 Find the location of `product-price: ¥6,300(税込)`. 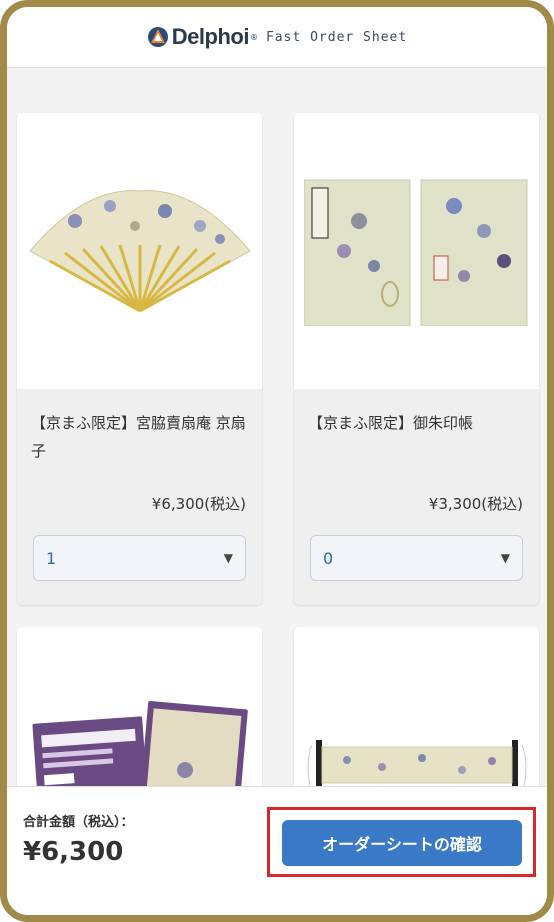

product-price: ¥6,300(税込) is located at coordinates (198, 504).